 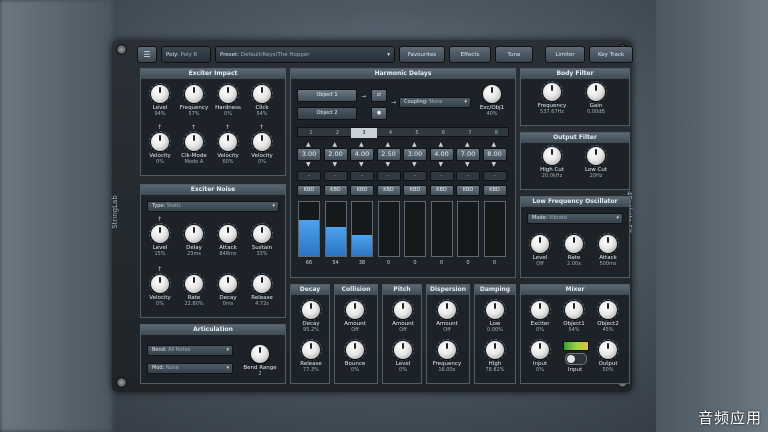 I want to click on bend-range-knob, so click(x=260, y=354).